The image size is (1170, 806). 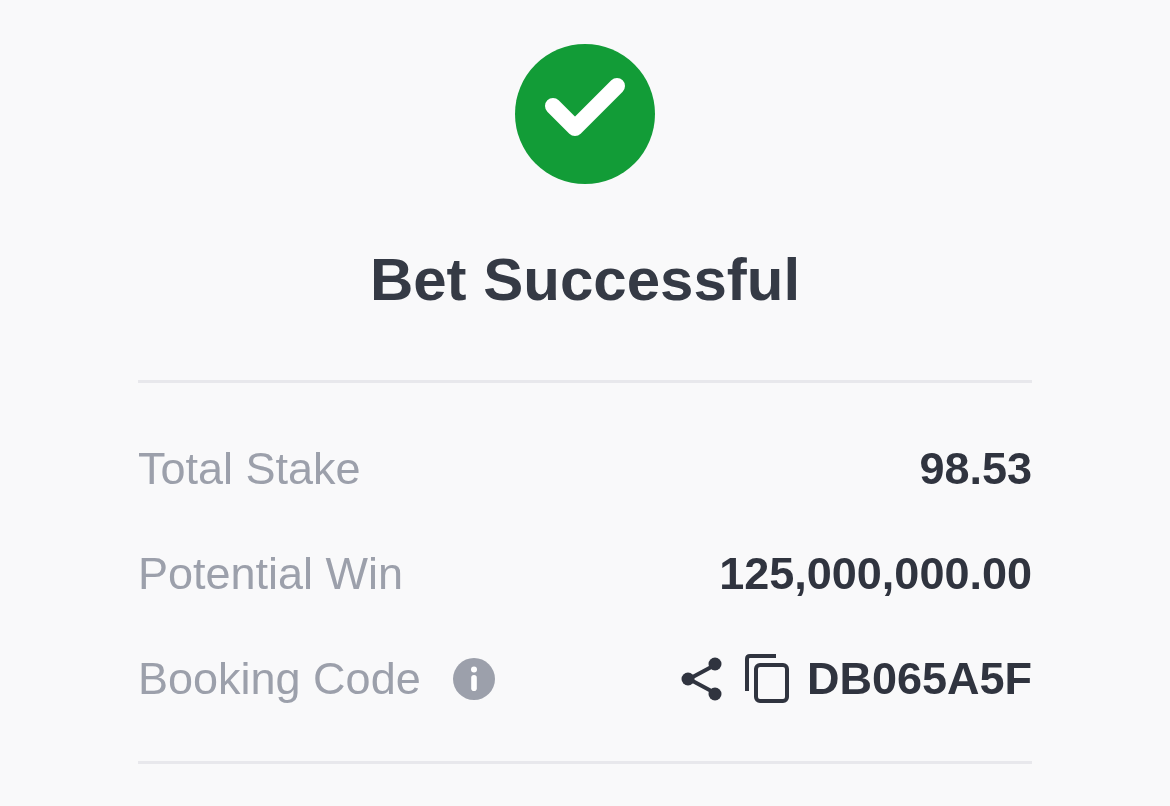 What do you see at coordinates (279, 678) in the screenshot?
I see `detail-label: Booking Code` at bounding box center [279, 678].